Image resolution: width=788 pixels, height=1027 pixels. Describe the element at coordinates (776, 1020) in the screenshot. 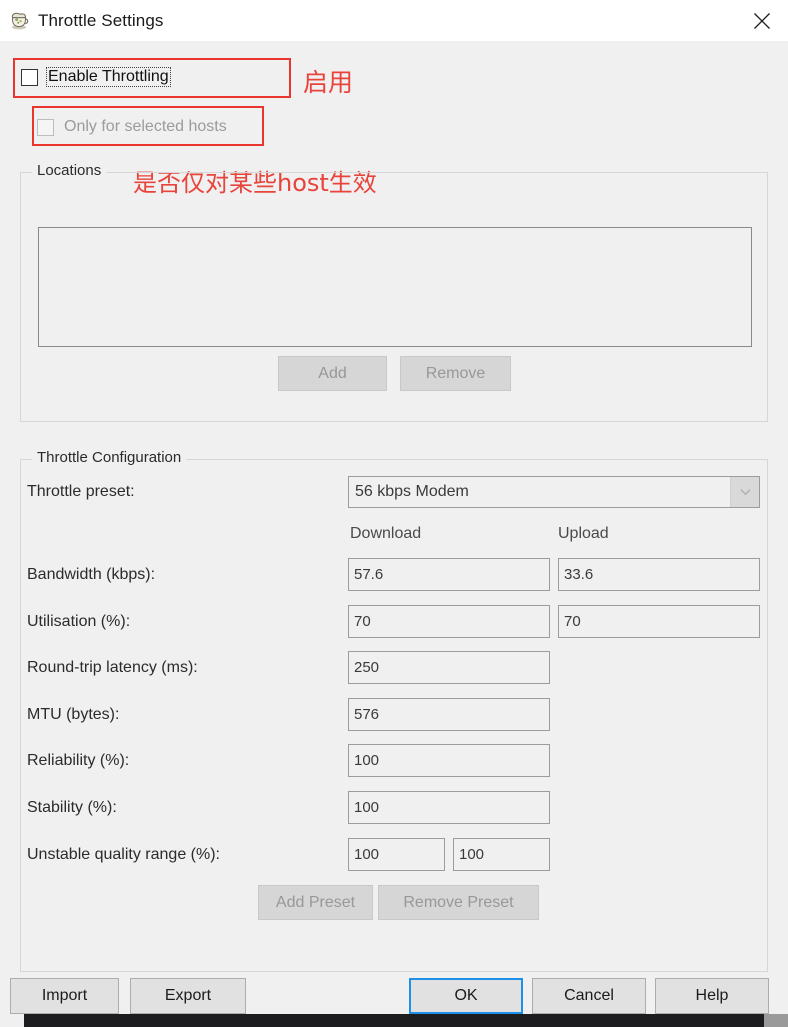

I see `desktop-strip-right` at that location.